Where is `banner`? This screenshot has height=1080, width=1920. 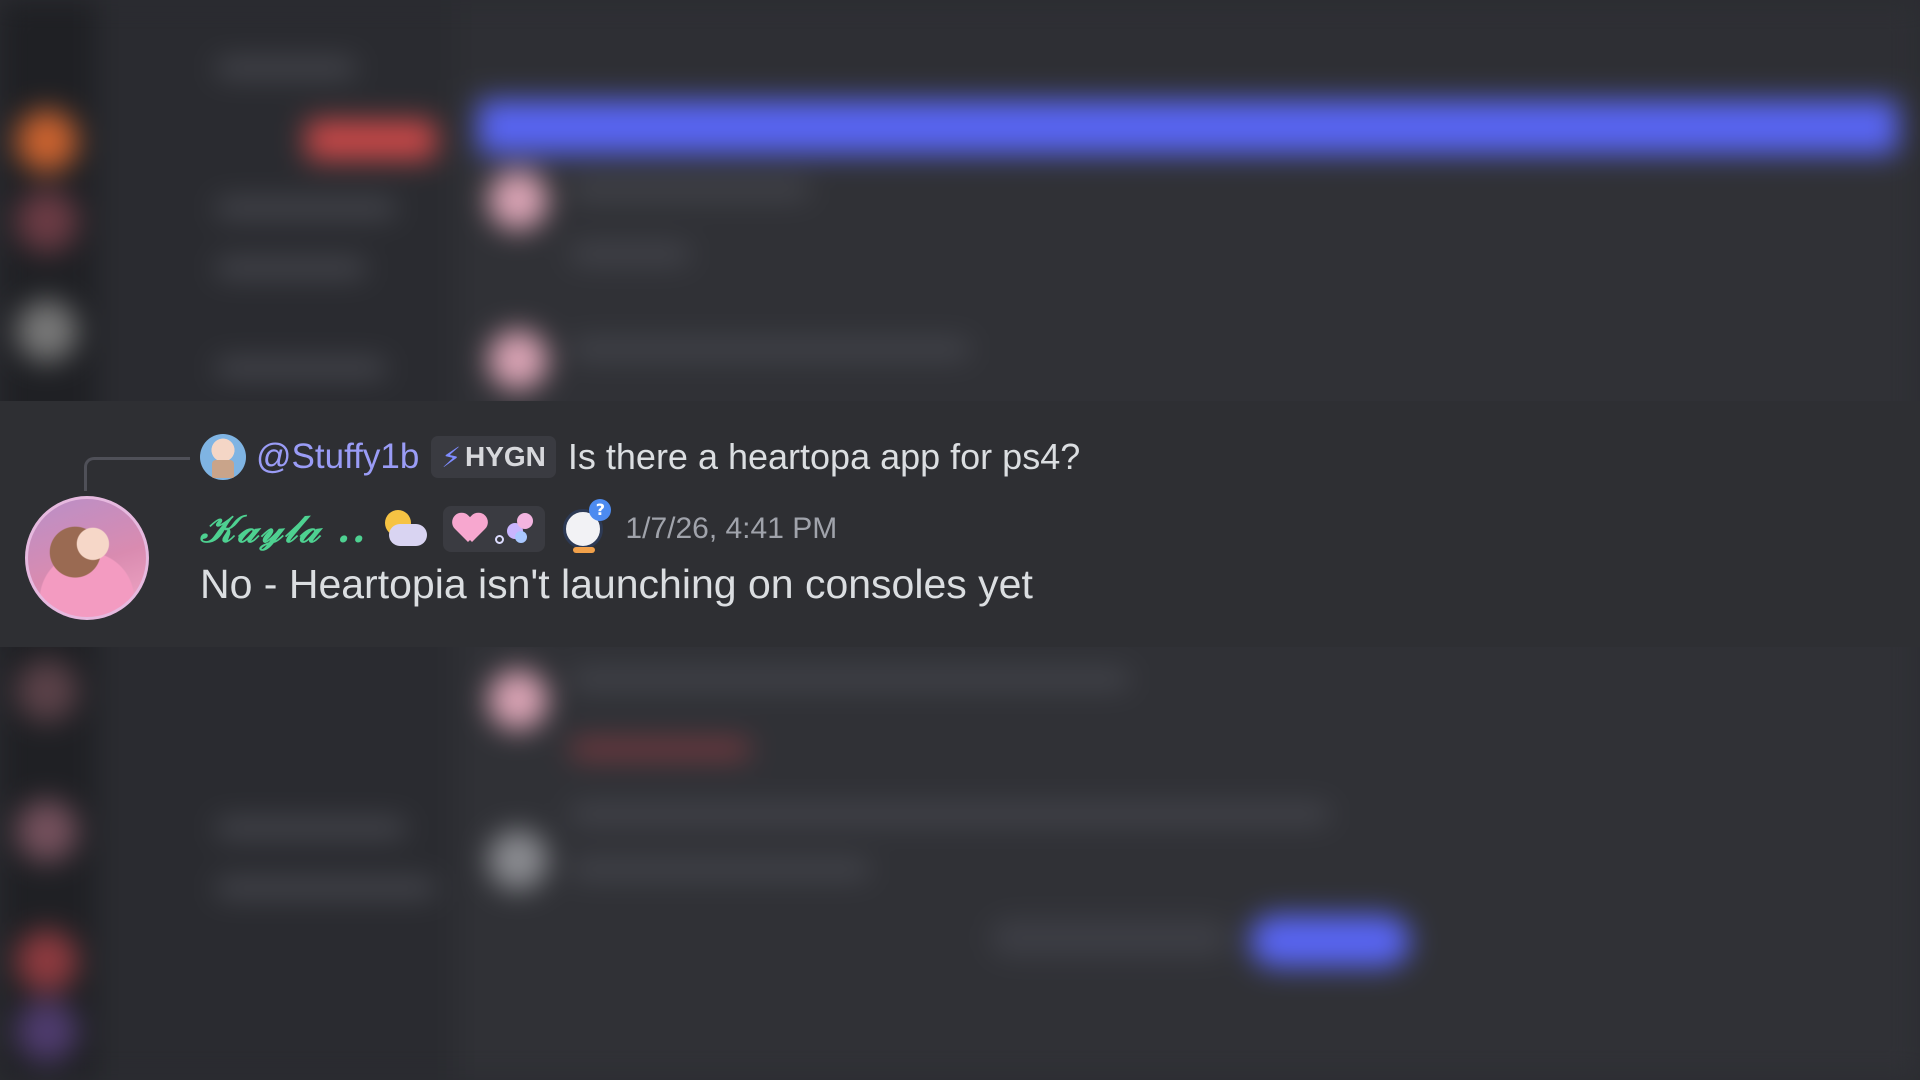 banner is located at coordinates (1188, 127).